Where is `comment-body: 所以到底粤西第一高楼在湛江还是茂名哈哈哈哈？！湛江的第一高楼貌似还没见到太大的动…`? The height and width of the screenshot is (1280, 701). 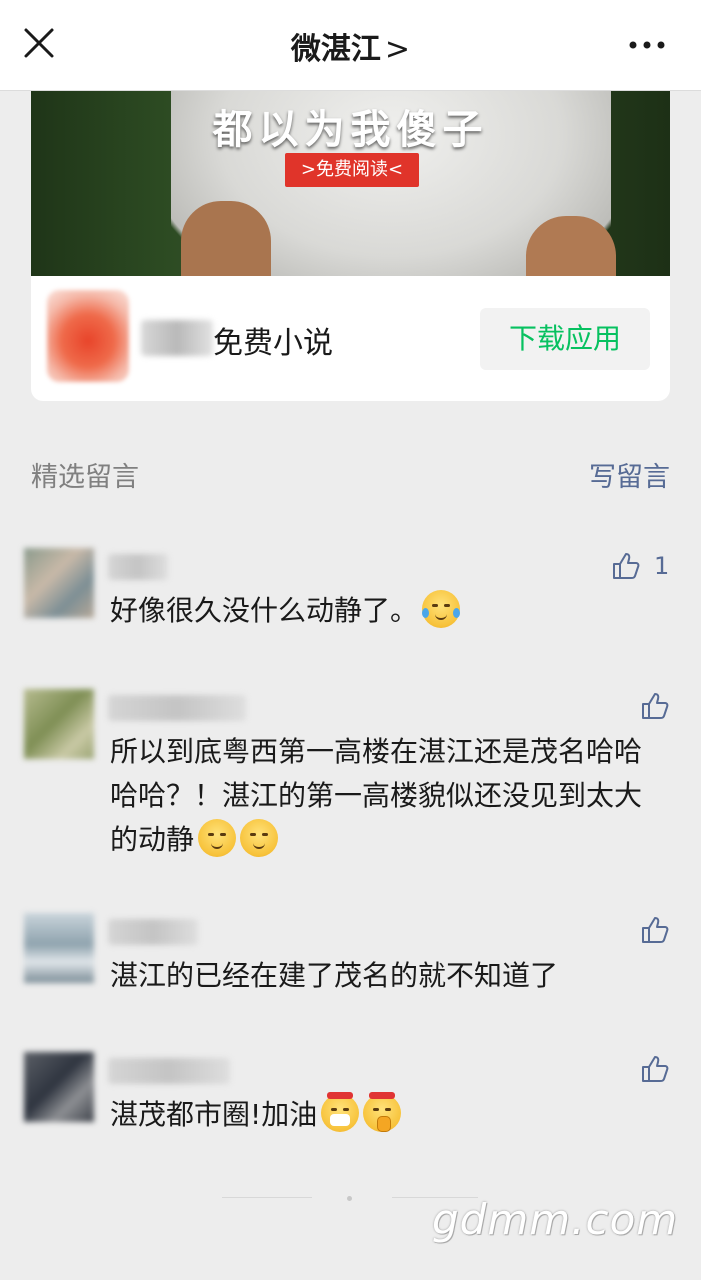 comment-body: 所以到底粤西第一高楼在湛江还是茂名哈哈哈哈？！湛江的第一高楼貌似还没见到太大的动… is located at coordinates (376, 795).